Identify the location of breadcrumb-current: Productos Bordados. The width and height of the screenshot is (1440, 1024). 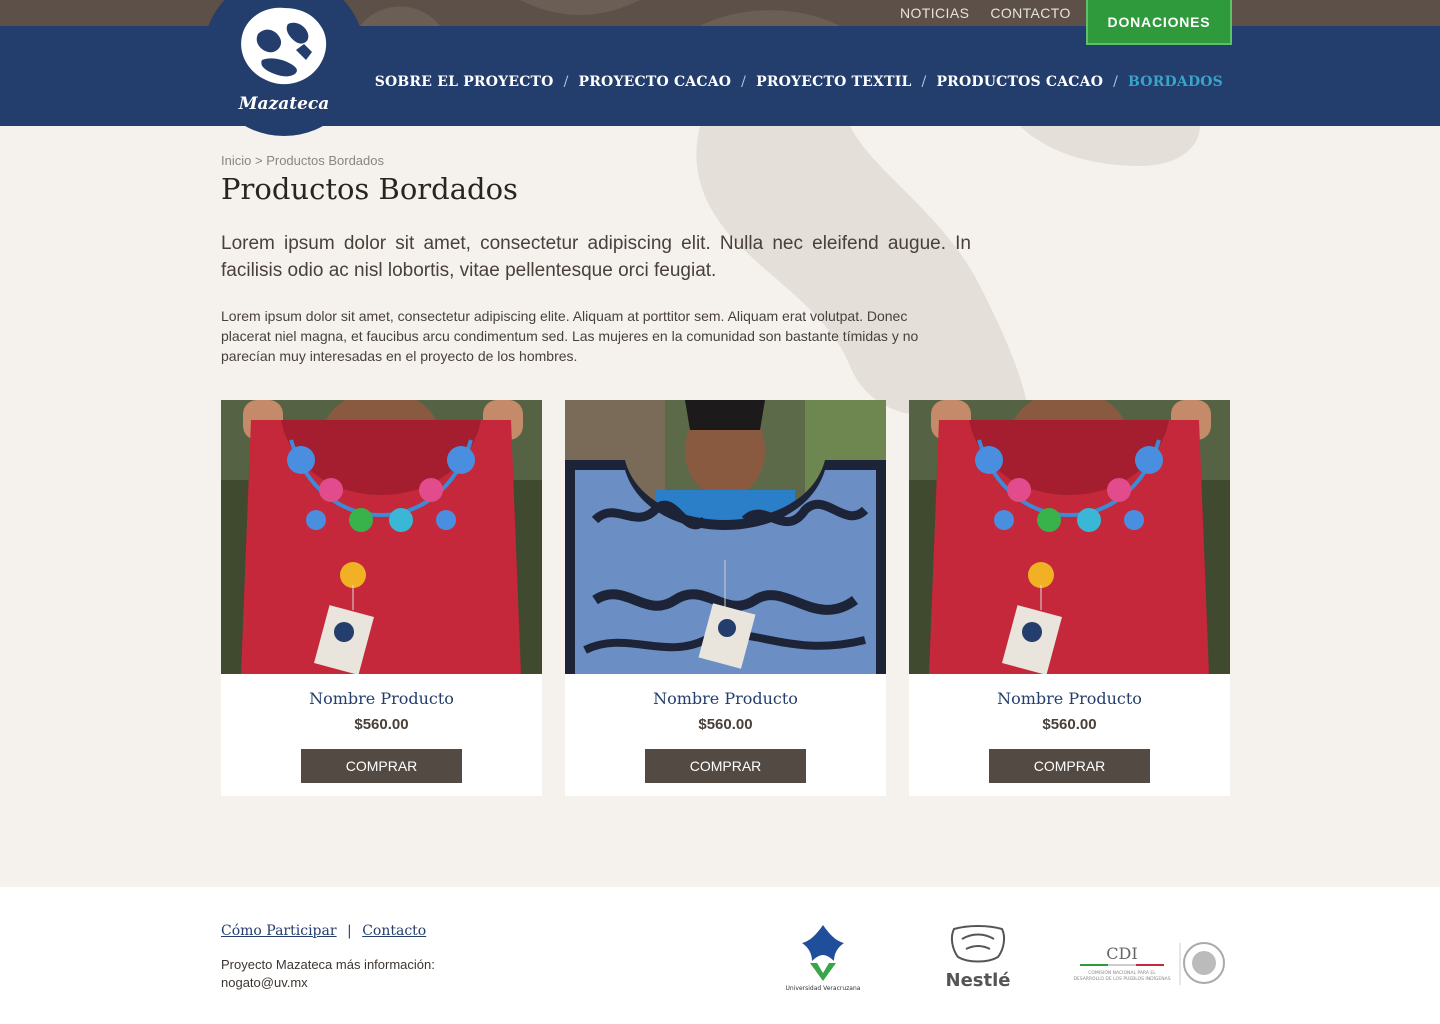
(325, 160).